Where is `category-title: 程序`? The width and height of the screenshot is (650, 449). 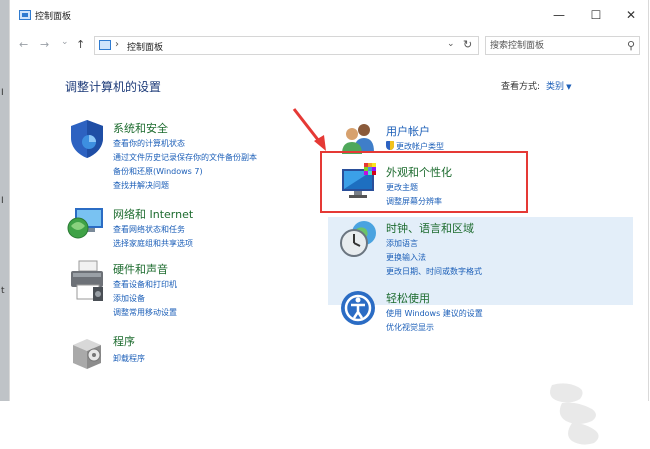 category-title: 程序 is located at coordinates (124, 341).